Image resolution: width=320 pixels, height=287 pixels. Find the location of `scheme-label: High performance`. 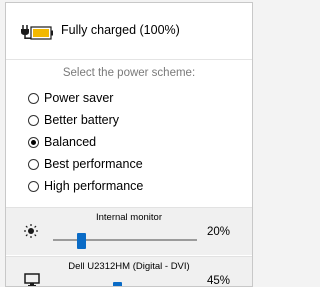

scheme-label: High performance is located at coordinates (94, 186).